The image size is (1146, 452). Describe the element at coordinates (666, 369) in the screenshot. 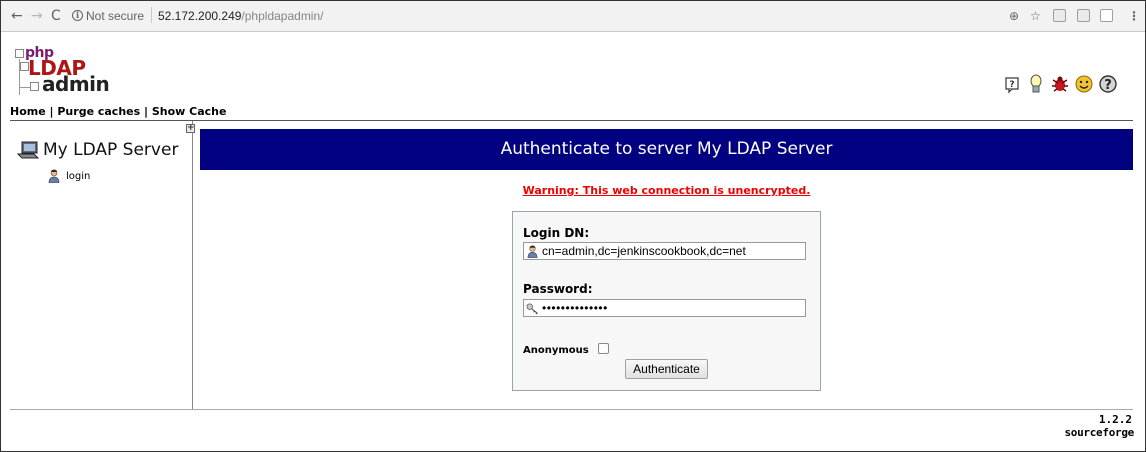

I see `authenticate-button: Authenticate` at that location.